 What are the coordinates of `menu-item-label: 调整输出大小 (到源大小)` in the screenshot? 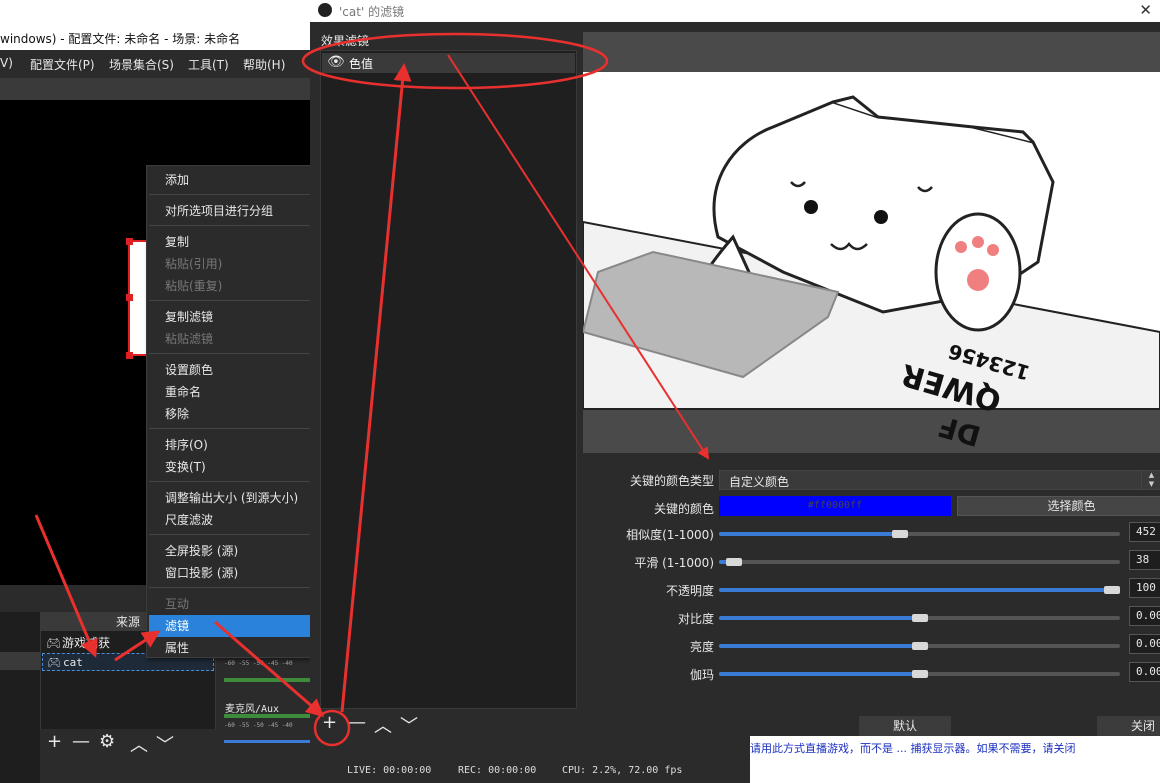 It's located at (232, 498).